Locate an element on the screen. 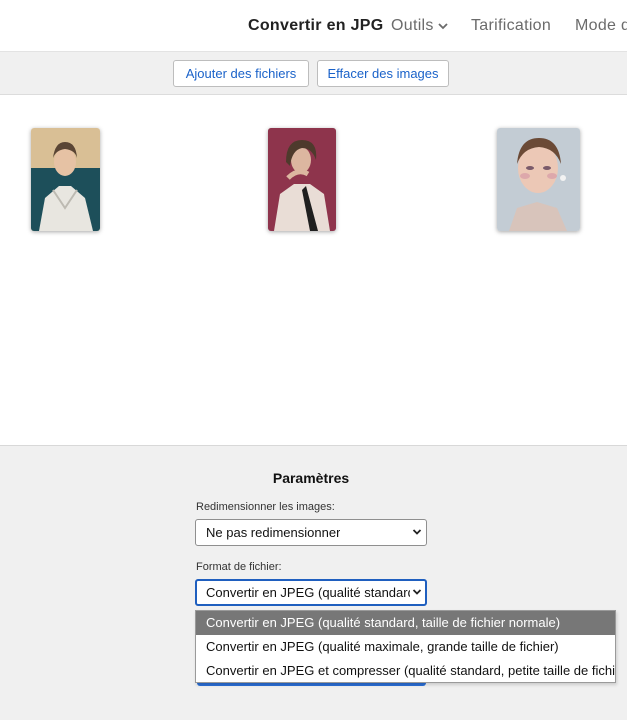  toolbar: Ajouter des fichiers Effacer des images is located at coordinates (313, 73).